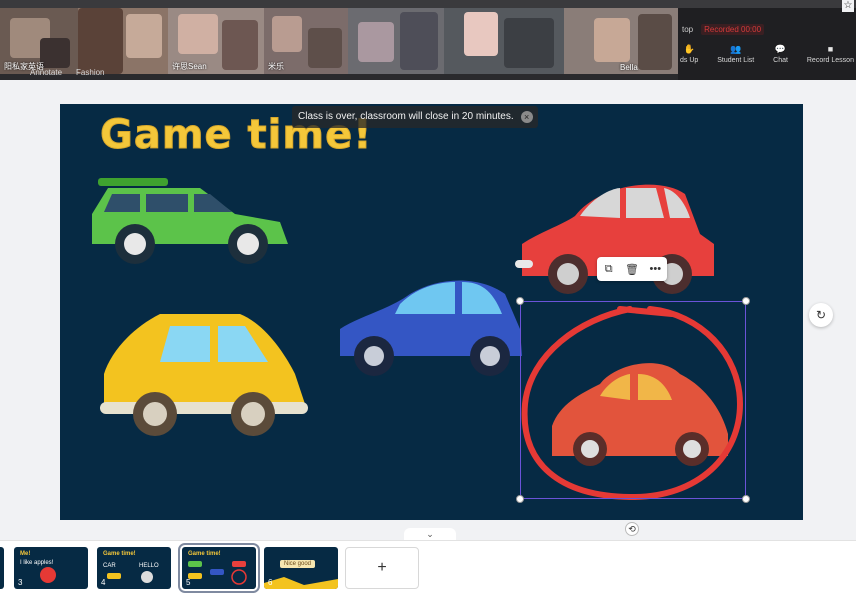 The height and width of the screenshot is (596, 856). What do you see at coordinates (204, 375) in the screenshot?
I see `yellow-car` at bounding box center [204, 375].